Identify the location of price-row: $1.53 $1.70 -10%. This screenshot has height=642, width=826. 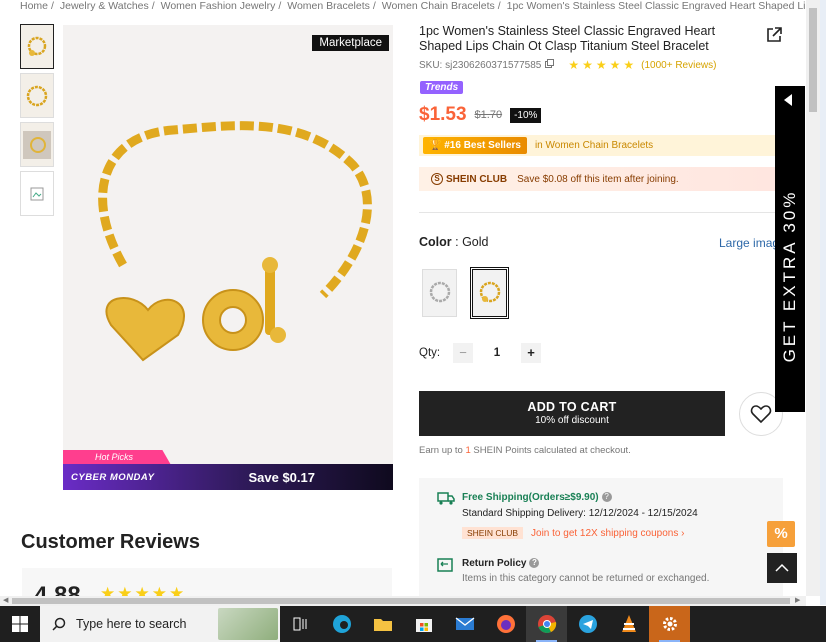
(480, 115).